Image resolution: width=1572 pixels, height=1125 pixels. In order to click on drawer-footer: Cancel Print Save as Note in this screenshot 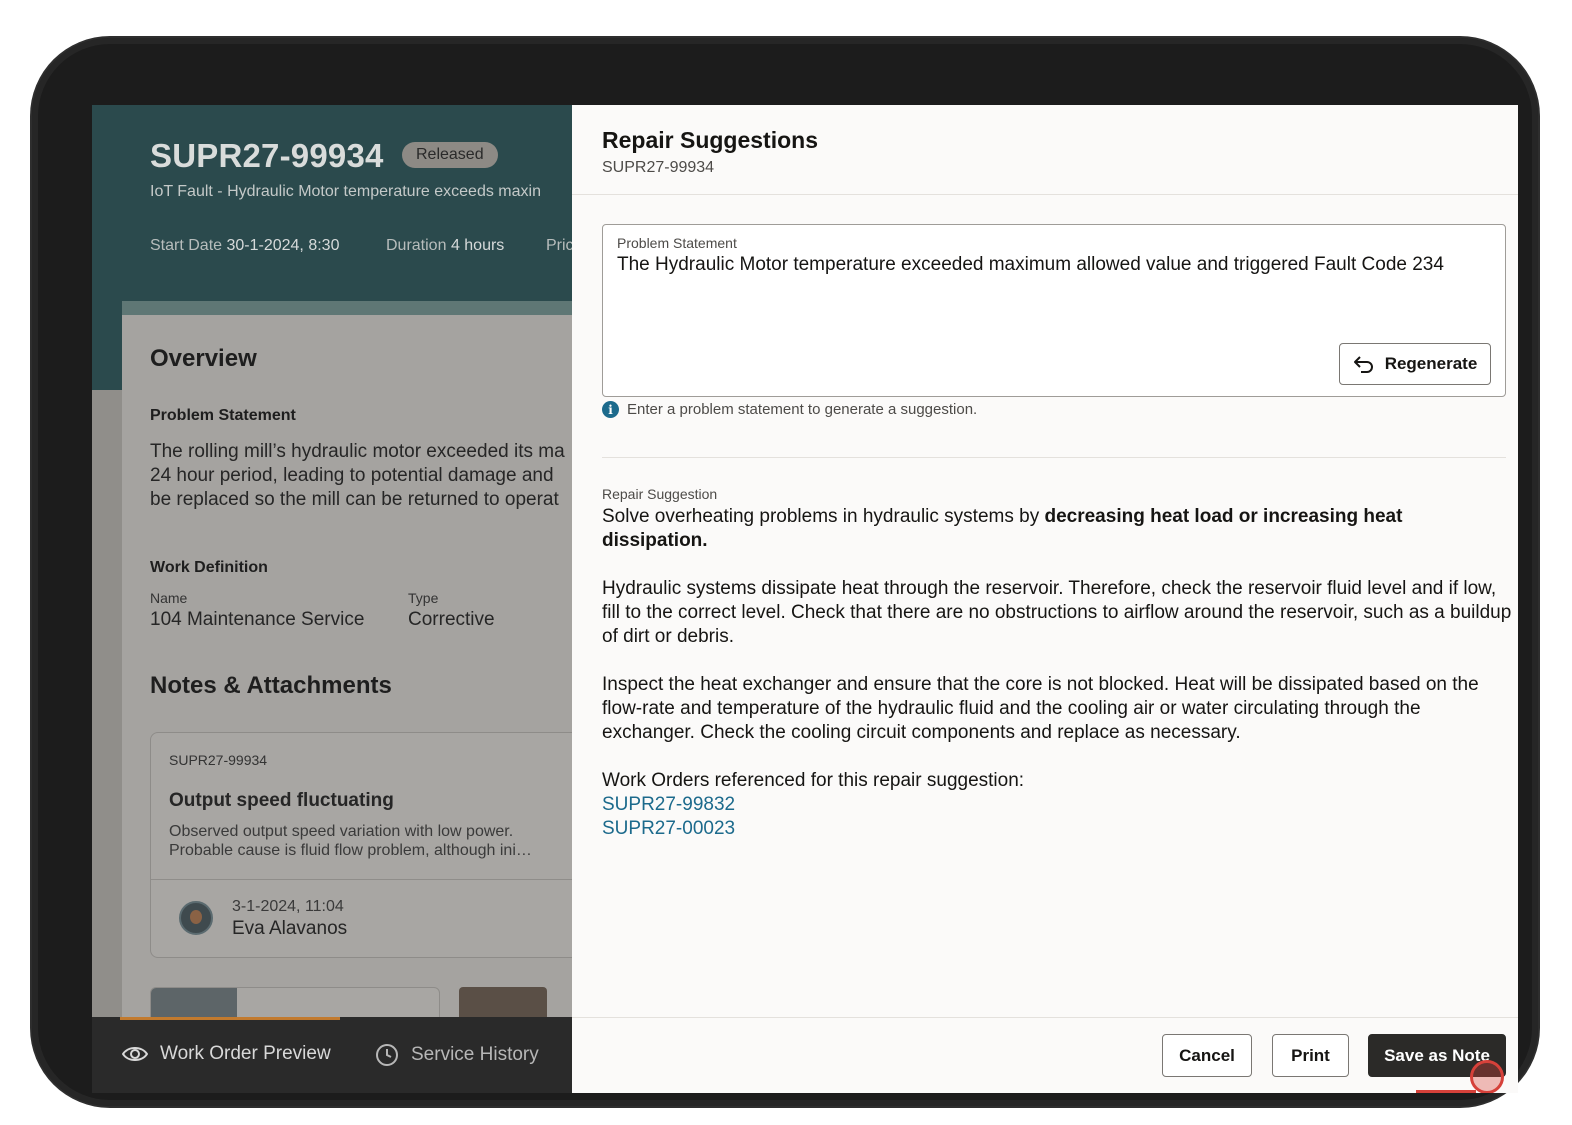, I will do `click(1045, 1055)`.